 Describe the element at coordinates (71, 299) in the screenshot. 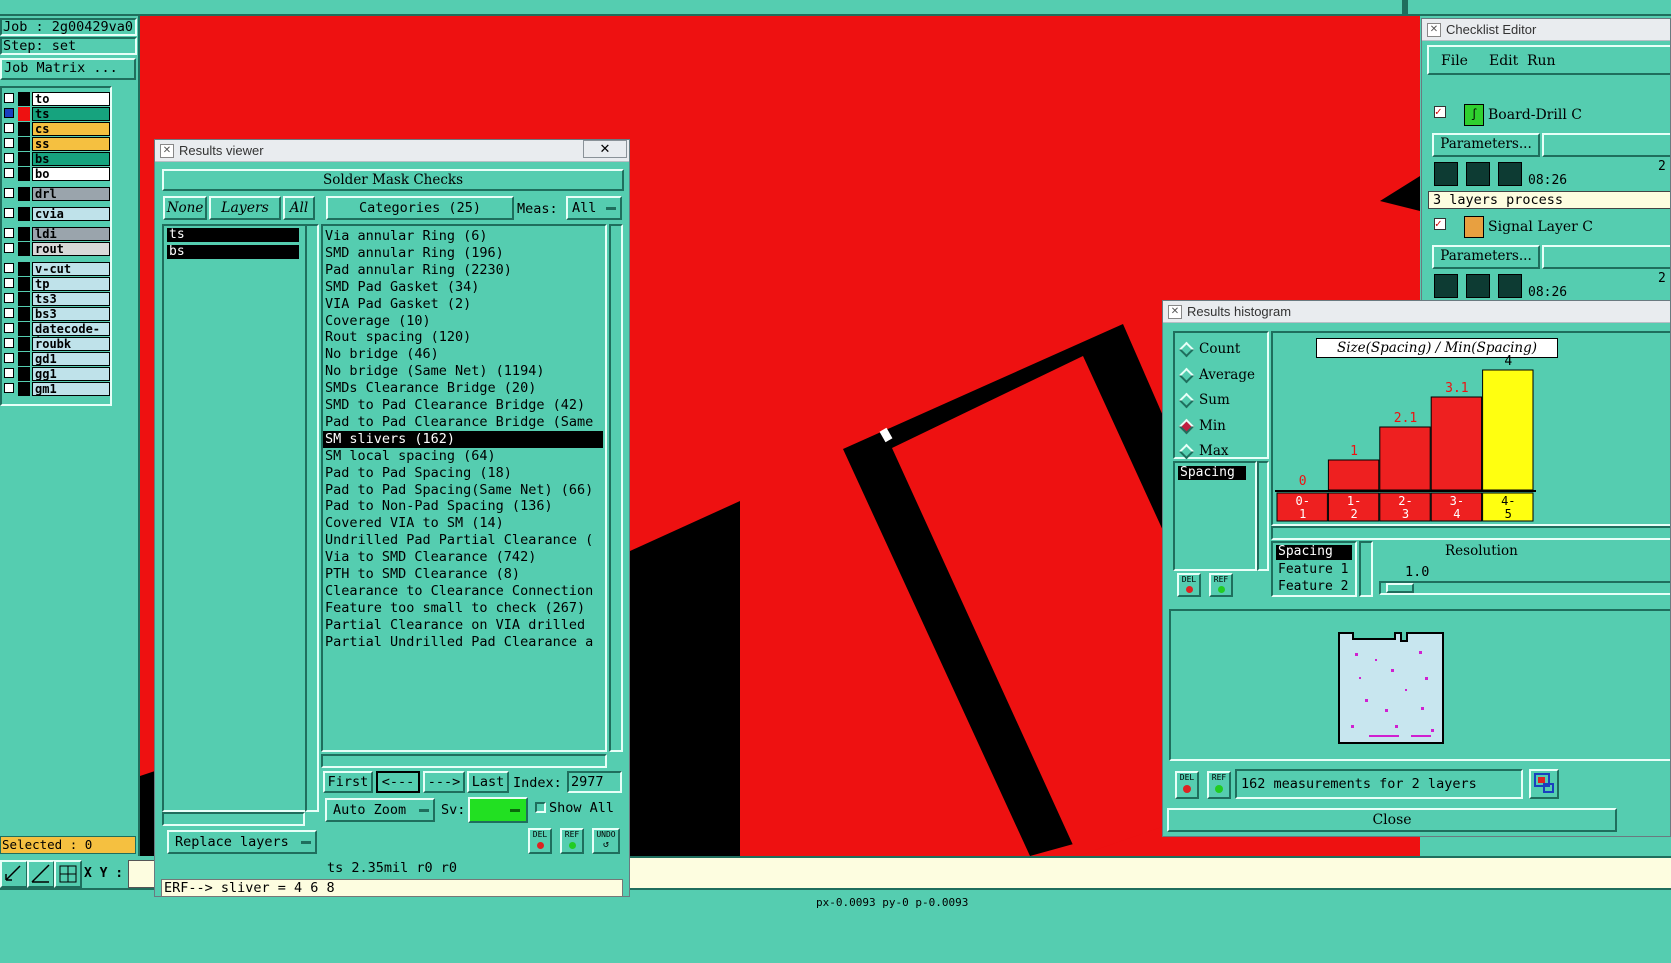

I see `layer-item: ts3` at that location.